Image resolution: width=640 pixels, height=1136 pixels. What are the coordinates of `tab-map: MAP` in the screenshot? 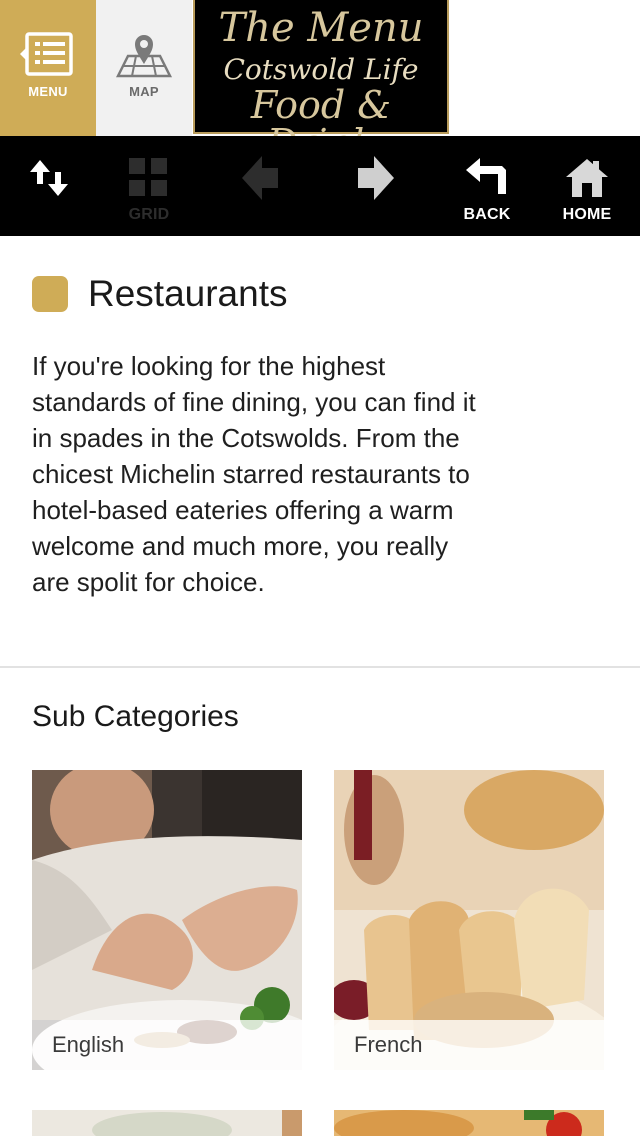 It's located at (144, 68).